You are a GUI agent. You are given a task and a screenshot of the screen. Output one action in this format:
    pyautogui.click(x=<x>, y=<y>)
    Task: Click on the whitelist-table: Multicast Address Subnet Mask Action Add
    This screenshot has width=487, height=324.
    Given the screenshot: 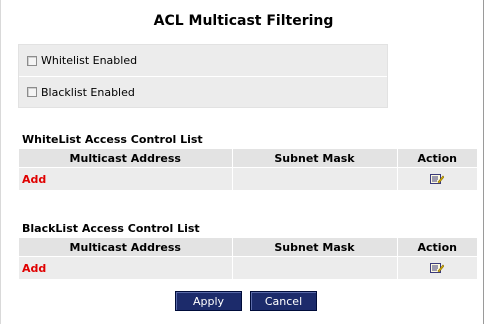 What is the action you would take?
    pyautogui.click(x=248, y=169)
    